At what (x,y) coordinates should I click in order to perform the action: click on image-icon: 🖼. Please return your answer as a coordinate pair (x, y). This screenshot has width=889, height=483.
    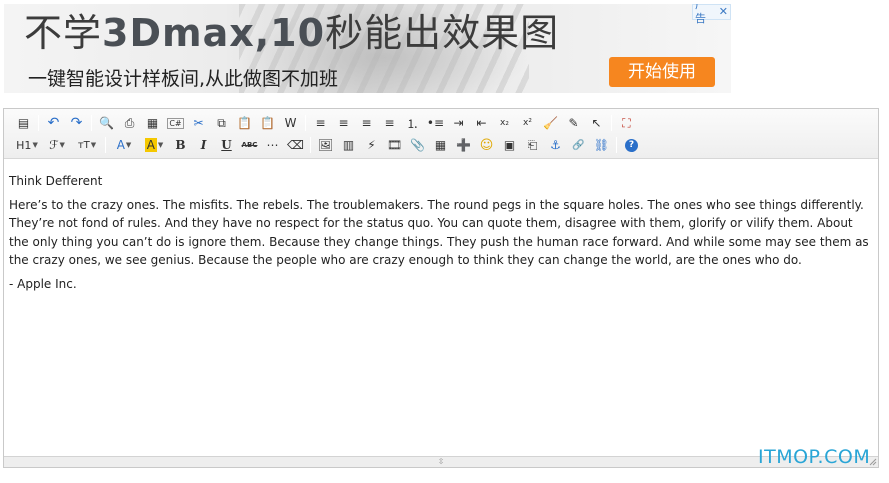
    Looking at the image, I should click on (325, 145).